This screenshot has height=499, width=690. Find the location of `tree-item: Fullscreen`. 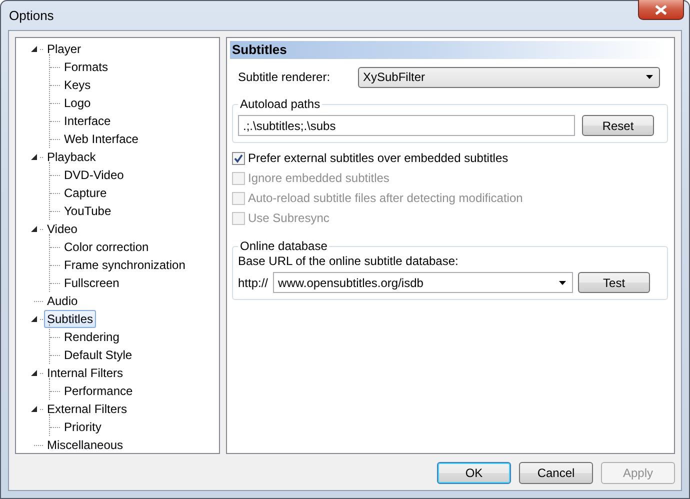

tree-item: Fullscreen is located at coordinates (91, 283).